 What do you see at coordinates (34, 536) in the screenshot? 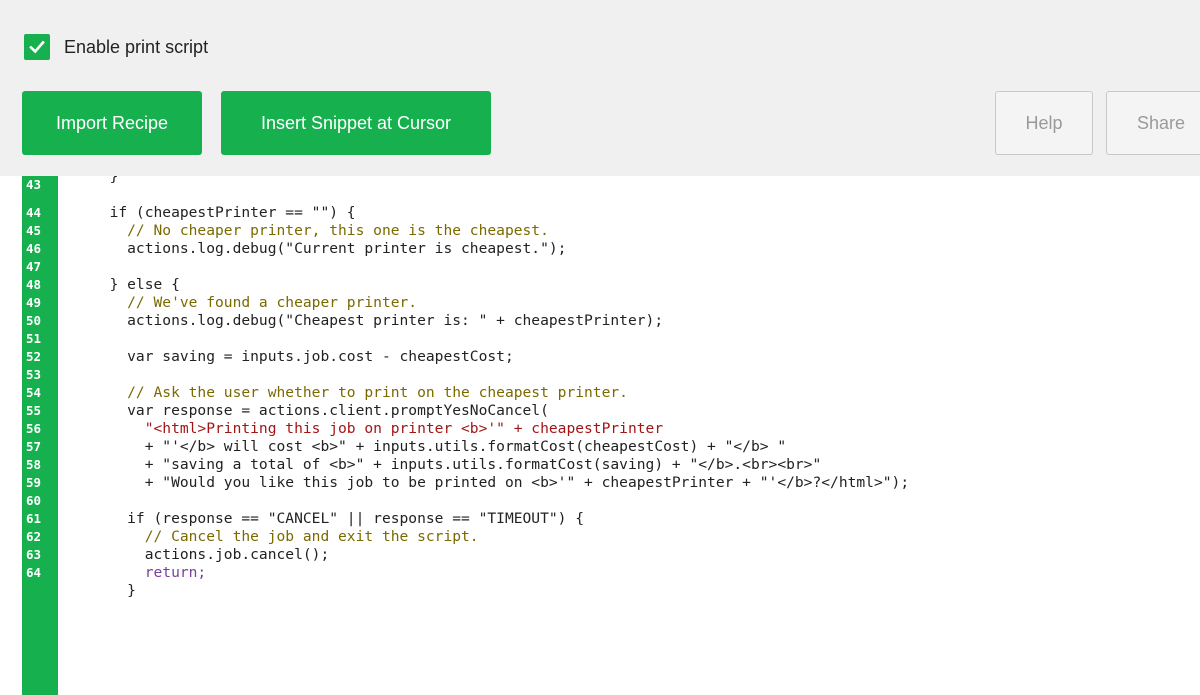
I see `line-number: 62` at bounding box center [34, 536].